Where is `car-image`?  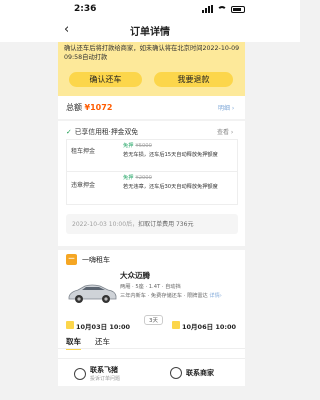 car-image is located at coordinates (92, 293).